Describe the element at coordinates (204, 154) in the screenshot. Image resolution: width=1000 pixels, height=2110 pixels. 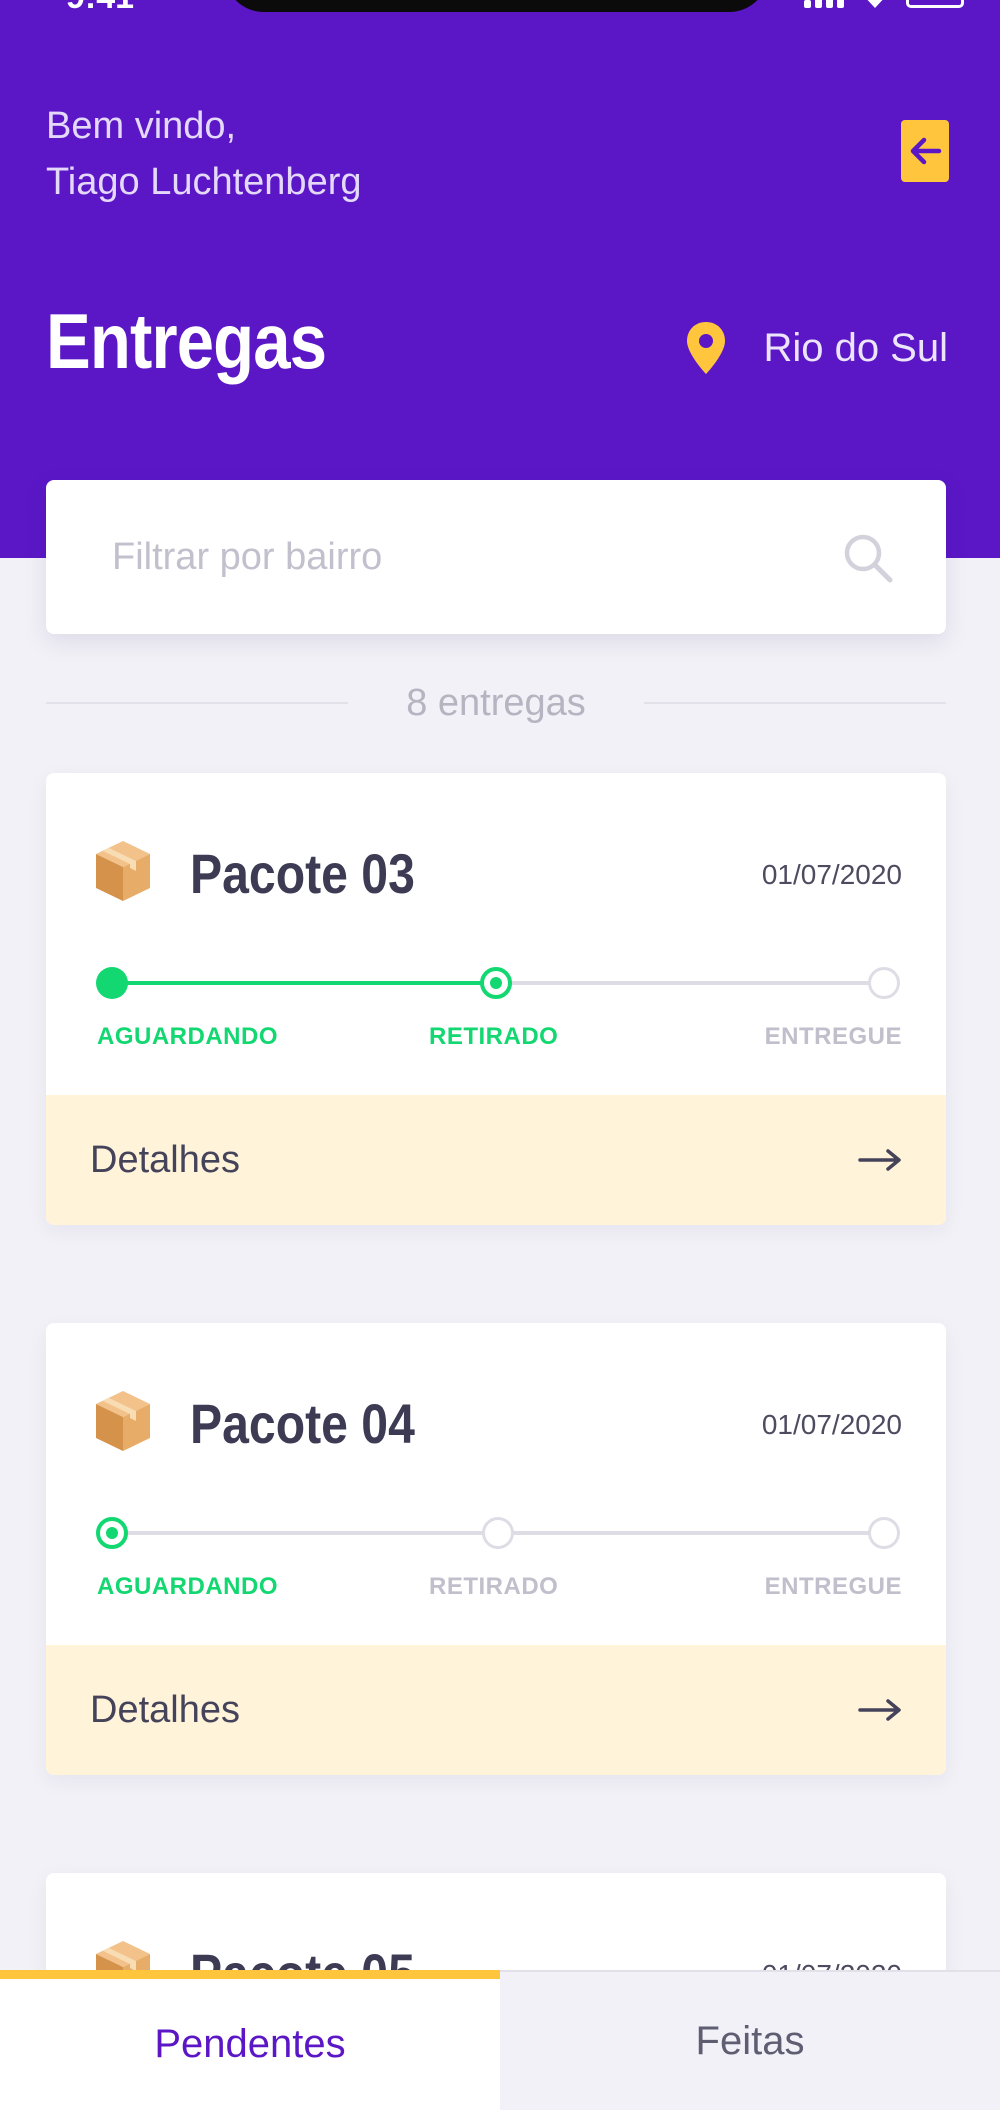
I see `welcome-message: Bem vindo, Tiago Luchtenberg` at that location.